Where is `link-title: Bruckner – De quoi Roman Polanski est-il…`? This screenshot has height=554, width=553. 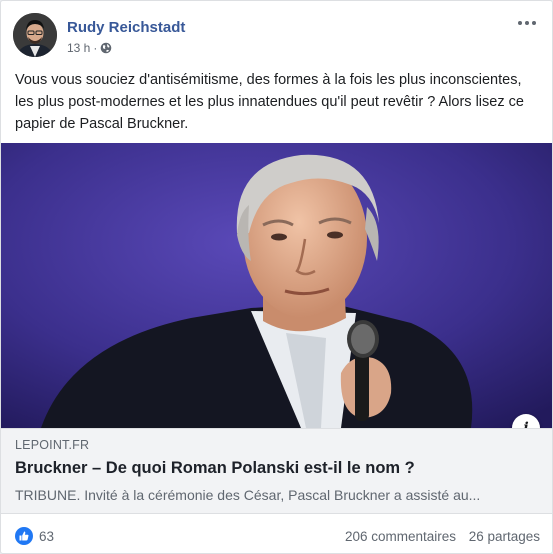
link-title: Bruckner – De quoi Roman Polanski est-il… is located at coordinates (277, 468).